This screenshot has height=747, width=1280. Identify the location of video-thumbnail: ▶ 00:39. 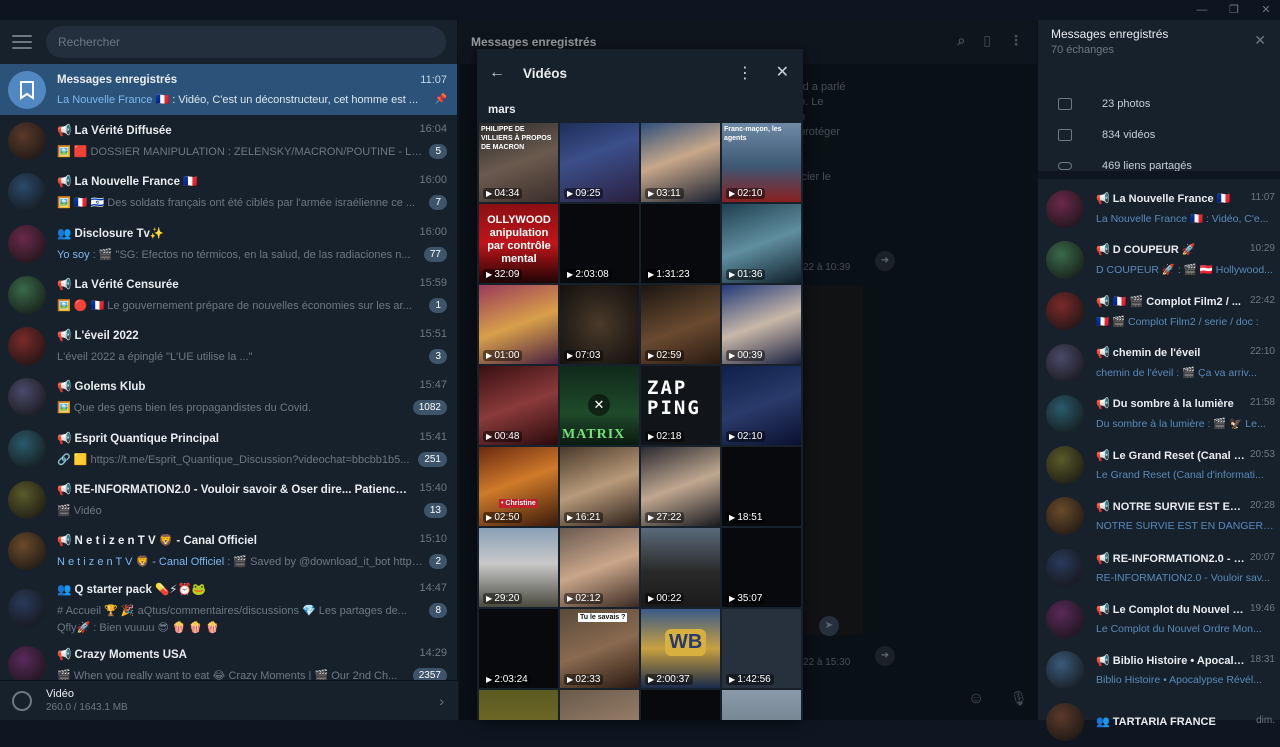
(761, 324).